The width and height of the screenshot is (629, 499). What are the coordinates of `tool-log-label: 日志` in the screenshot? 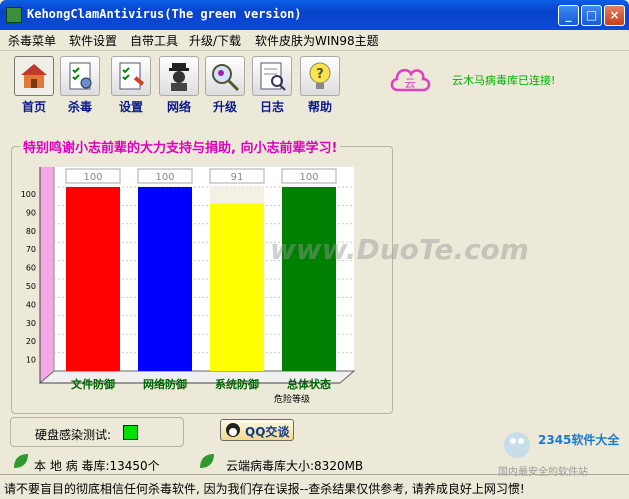 It's located at (271, 107).